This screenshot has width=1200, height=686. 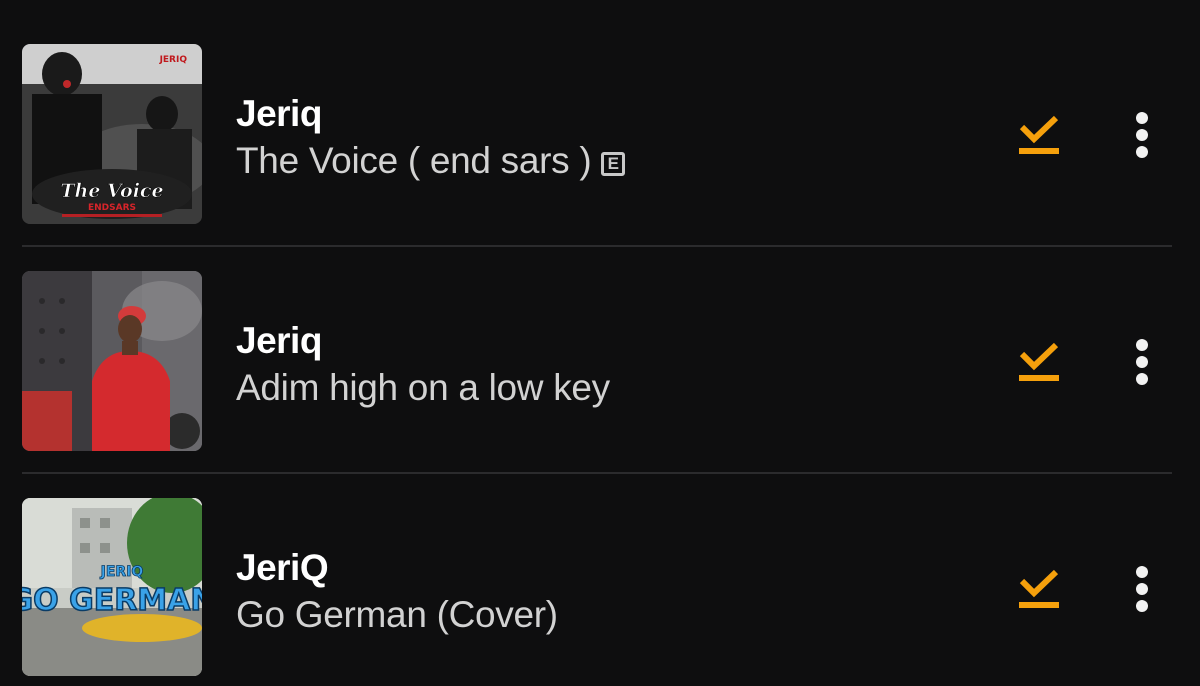 What do you see at coordinates (112, 134) in the screenshot?
I see `album-artwork: The Voice ENDSARS JERIQ` at bounding box center [112, 134].